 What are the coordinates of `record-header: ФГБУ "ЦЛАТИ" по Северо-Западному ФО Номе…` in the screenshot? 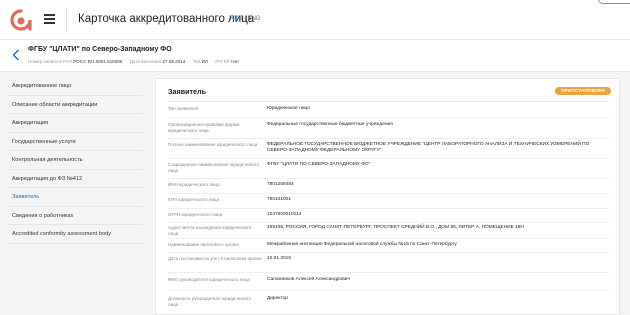 It's located at (315, 56).